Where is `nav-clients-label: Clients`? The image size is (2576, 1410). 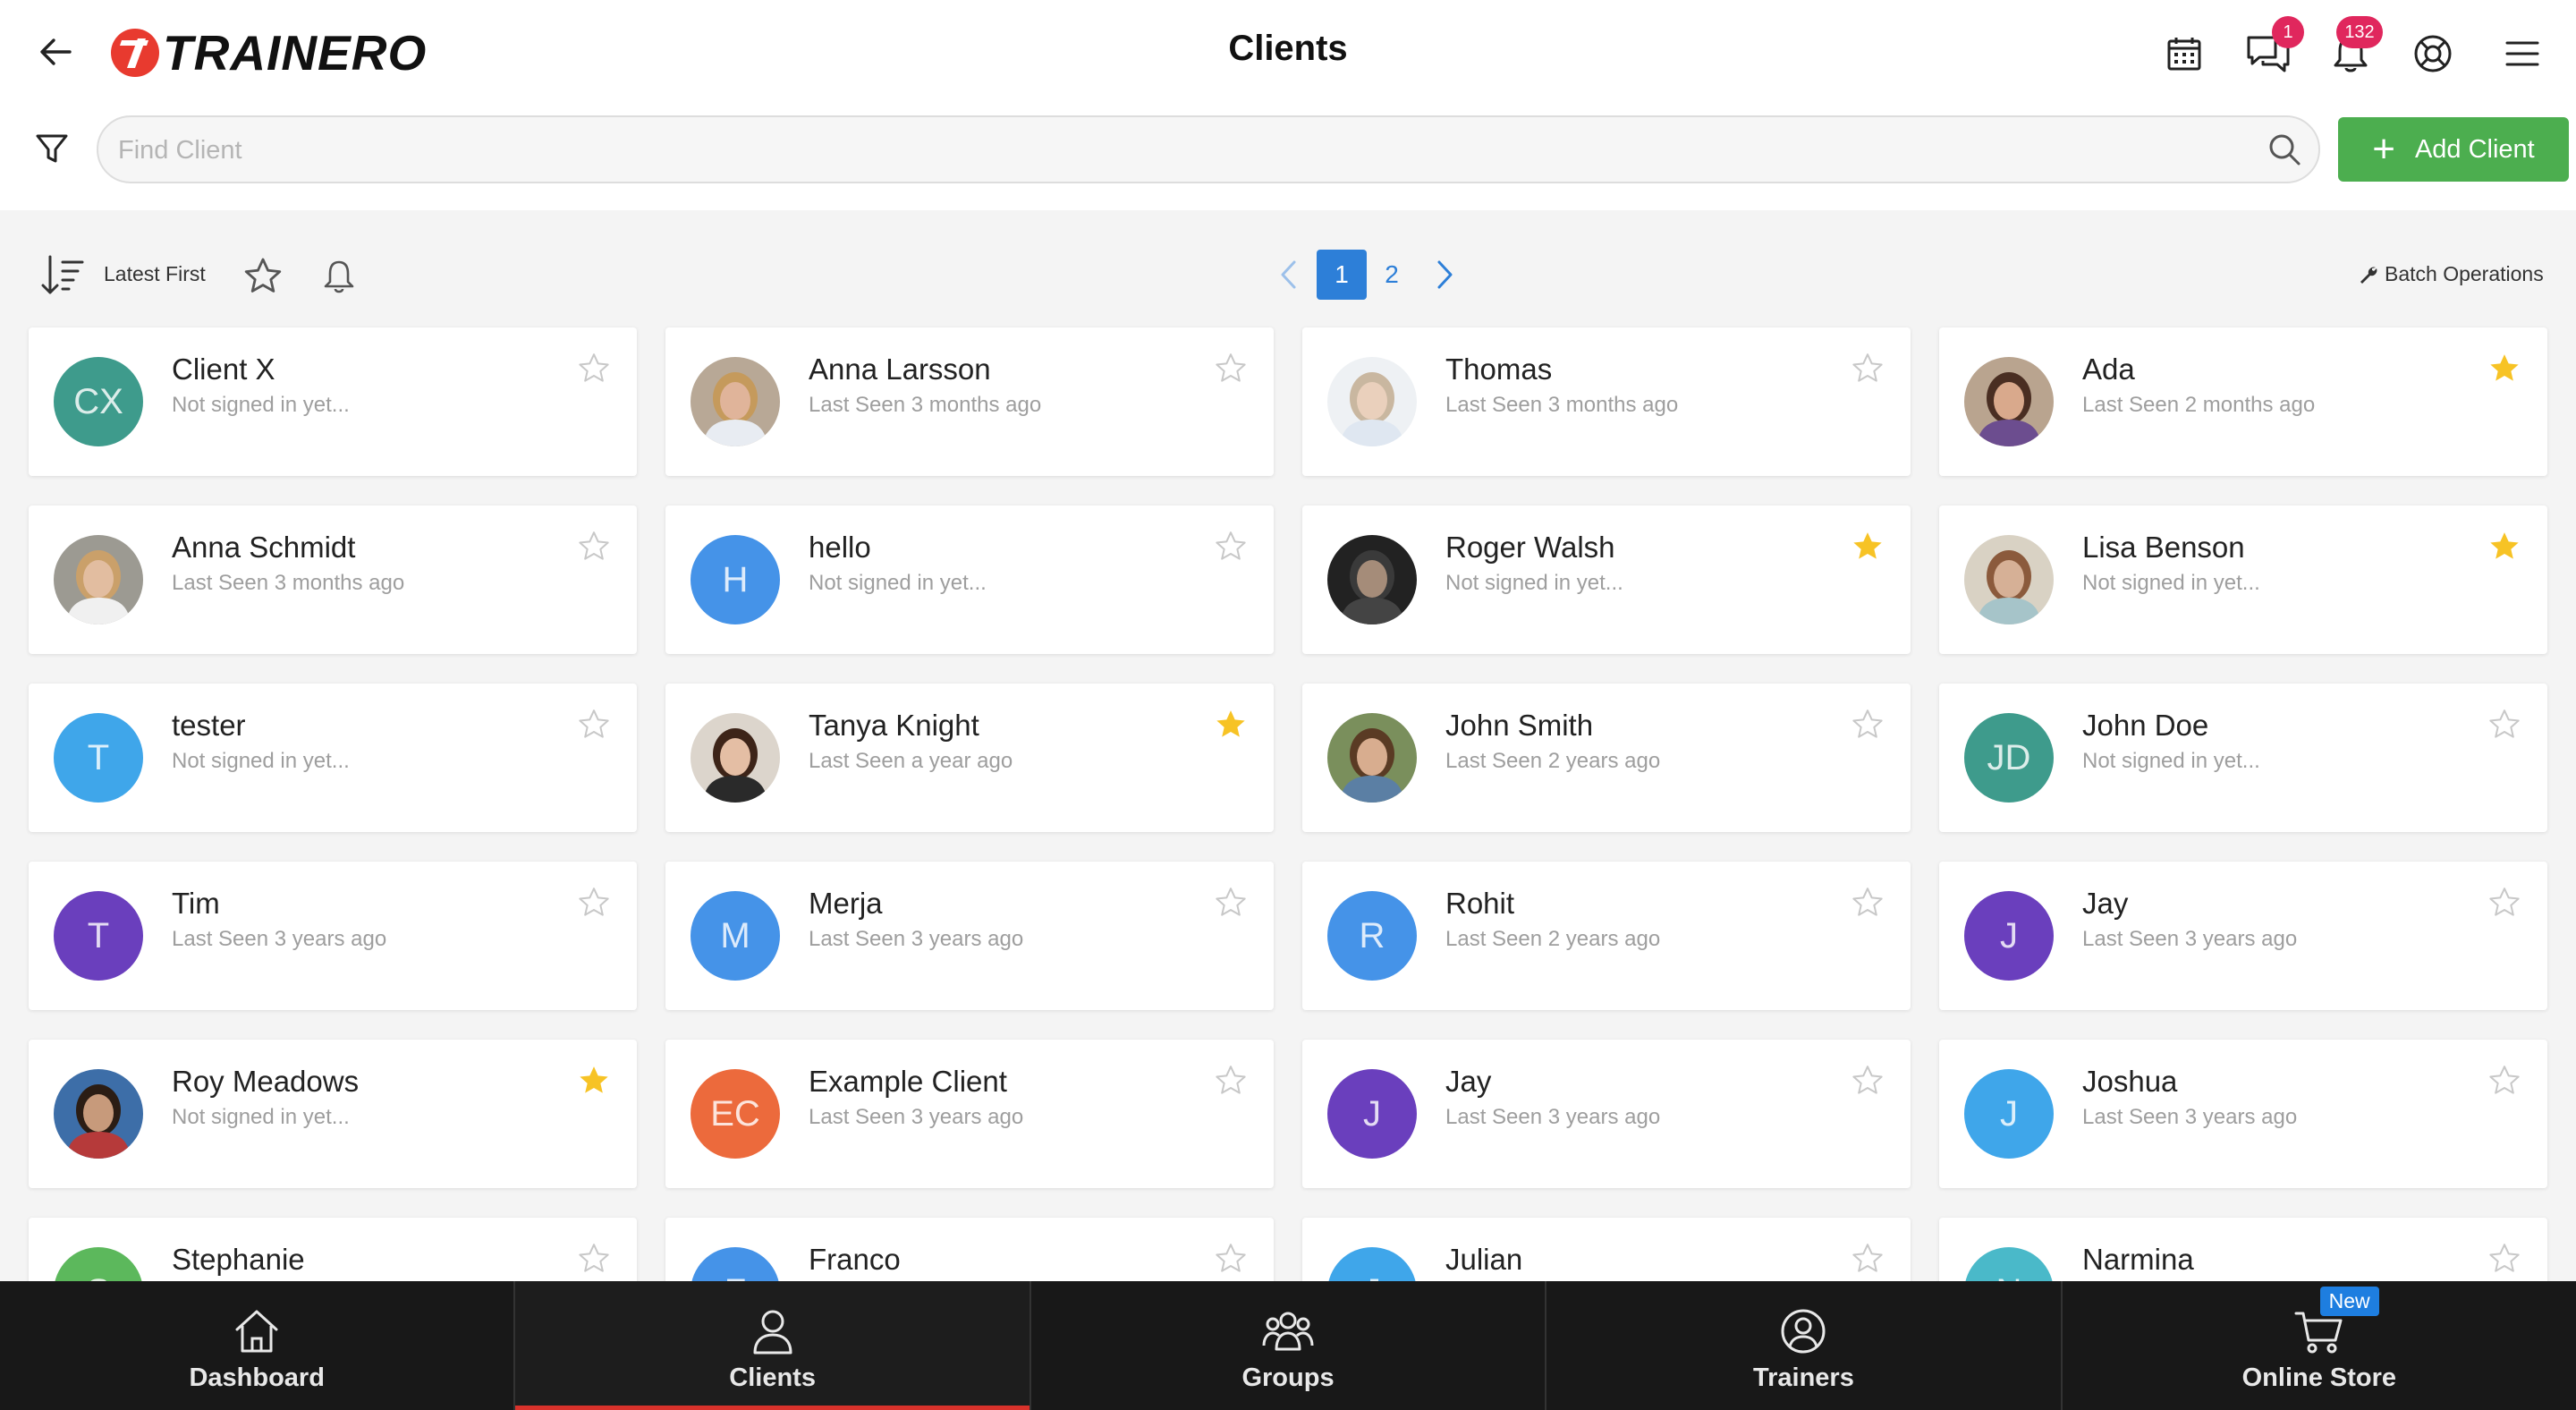 nav-clients-label: Clients is located at coordinates (772, 1378).